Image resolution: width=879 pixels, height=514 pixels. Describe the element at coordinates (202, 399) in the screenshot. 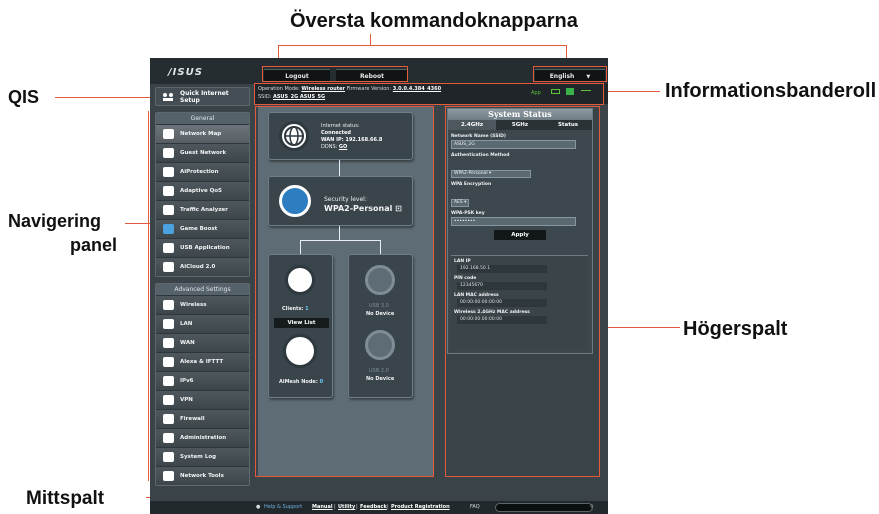

I see `nav-vpn: VPN` at that location.